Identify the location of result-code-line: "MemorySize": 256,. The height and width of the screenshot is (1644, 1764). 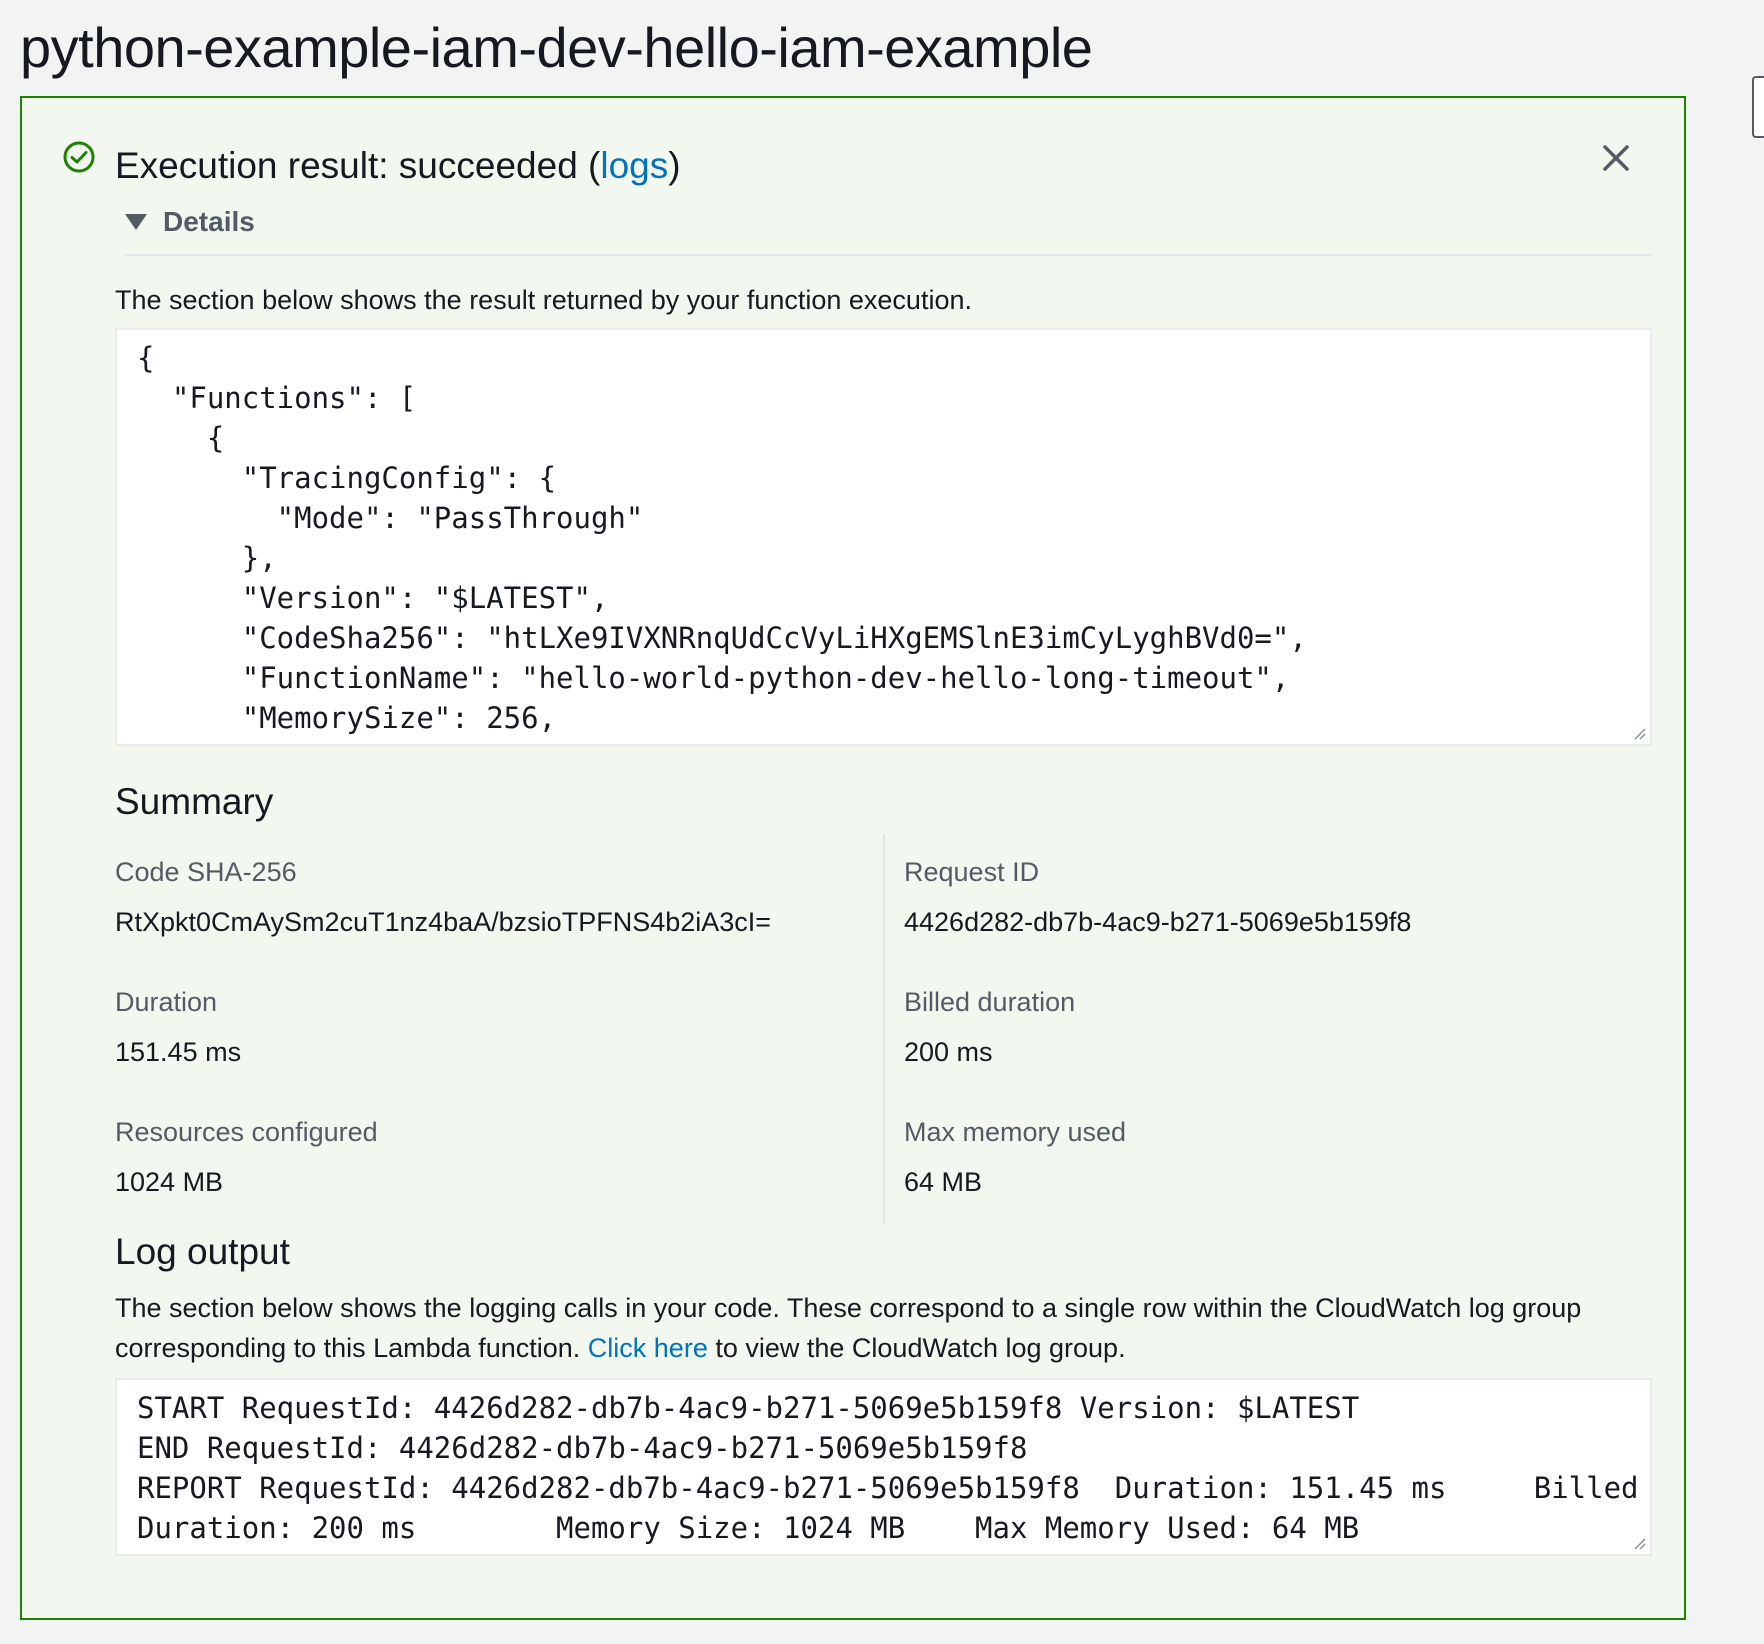
(347, 718).